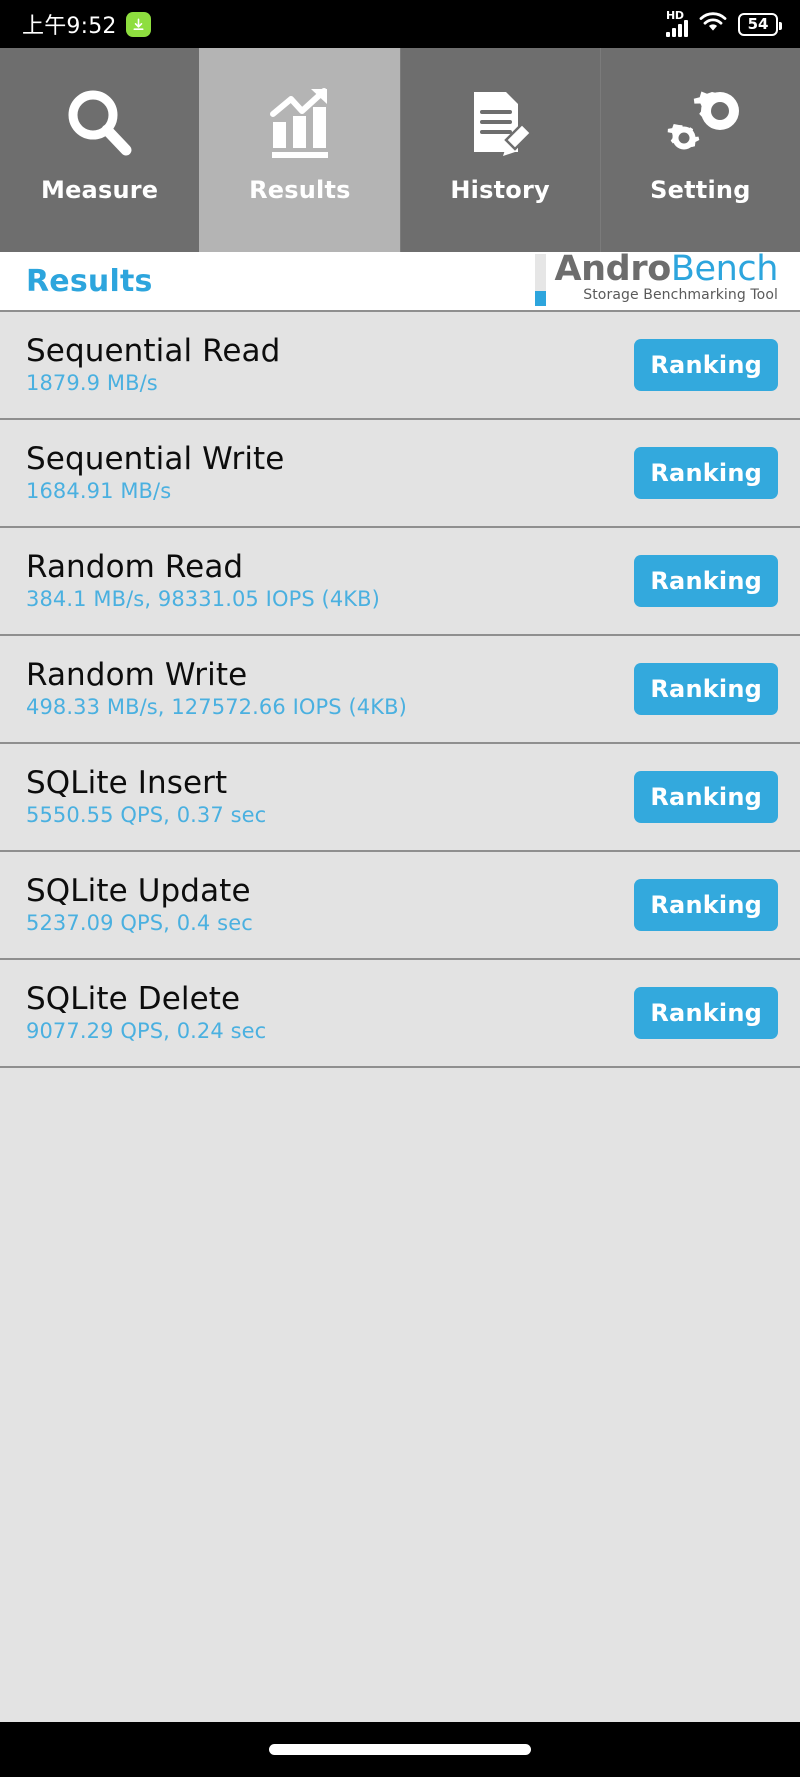  I want to click on status-bar-left: 上午9:52, so click(86, 24).